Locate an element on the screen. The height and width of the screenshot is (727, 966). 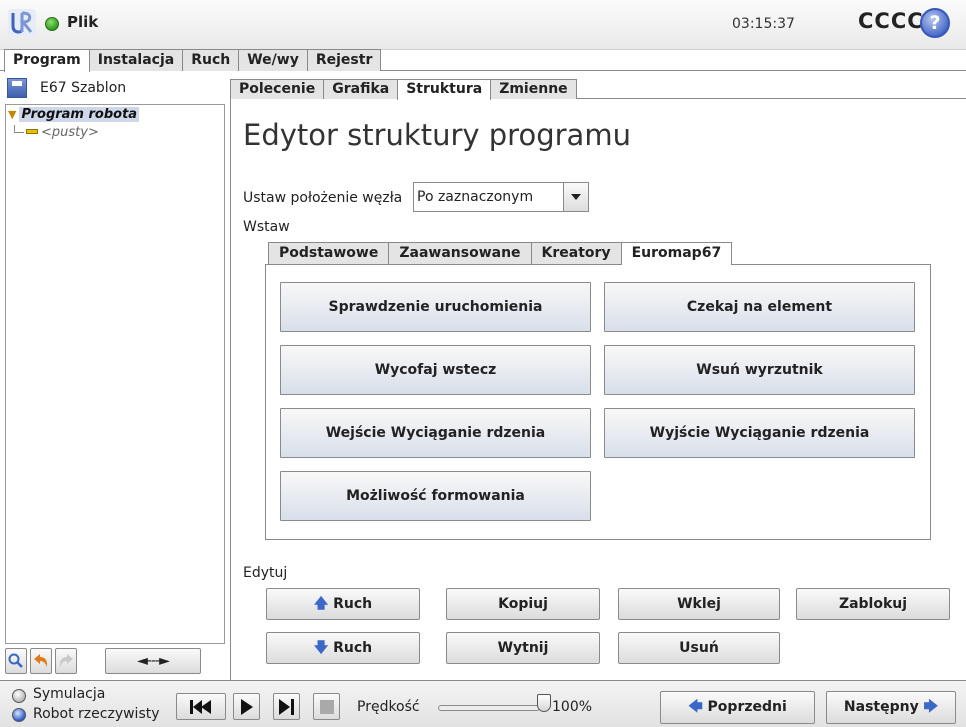
file-menu: Plik is located at coordinates (82, 22).